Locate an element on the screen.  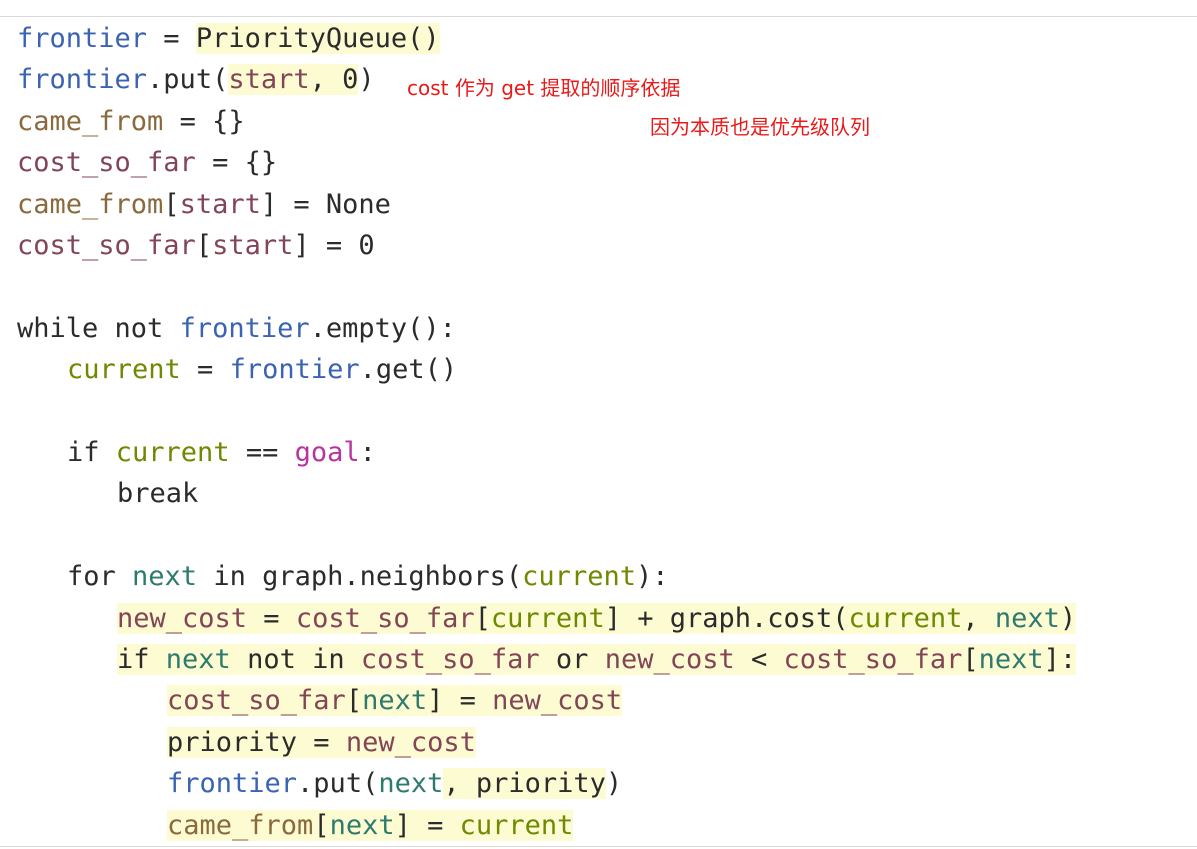
annotation-priority-queue: 因为本质也是优先级队列 is located at coordinates (760, 127).